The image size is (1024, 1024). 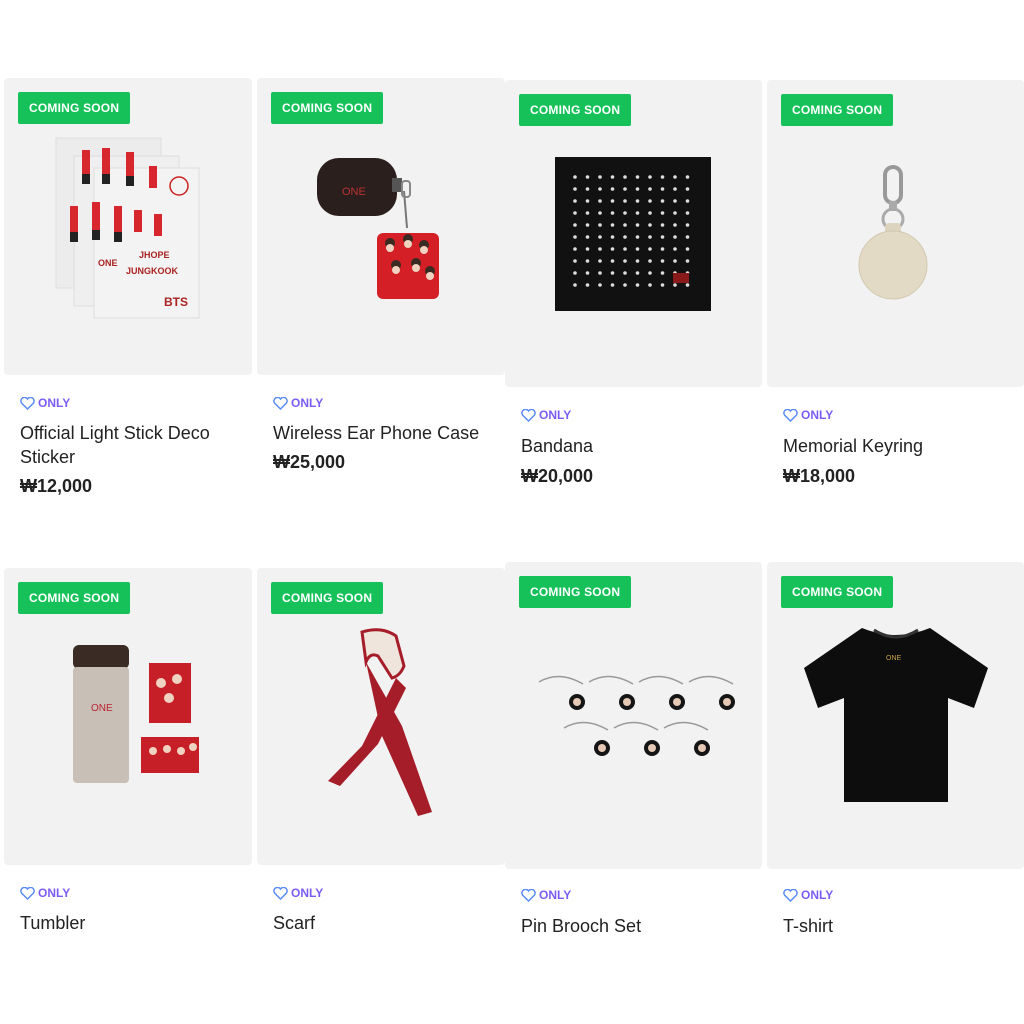 What do you see at coordinates (895, 926) in the screenshot?
I see `product-name: T-shirt` at bounding box center [895, 926].